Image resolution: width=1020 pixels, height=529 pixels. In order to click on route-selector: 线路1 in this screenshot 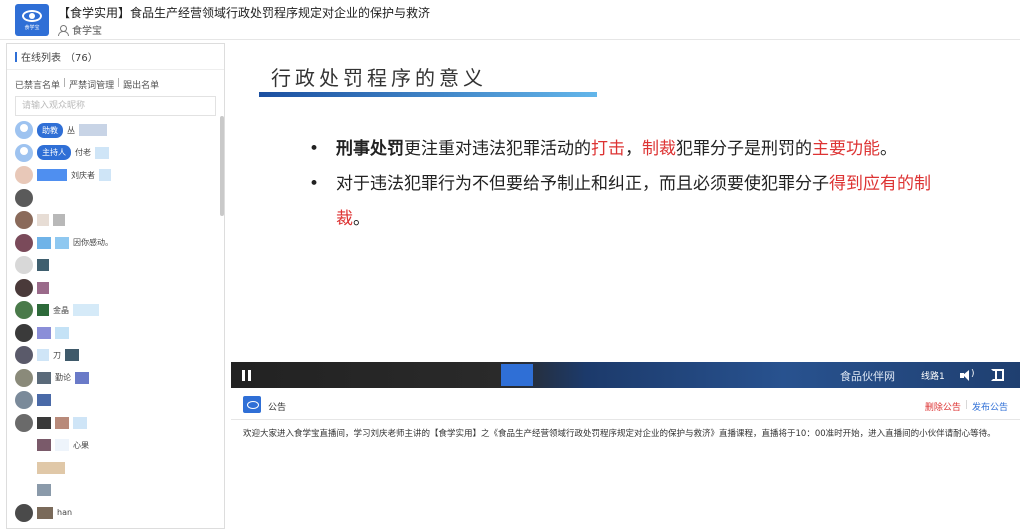, I will do `click(933, 375)`.